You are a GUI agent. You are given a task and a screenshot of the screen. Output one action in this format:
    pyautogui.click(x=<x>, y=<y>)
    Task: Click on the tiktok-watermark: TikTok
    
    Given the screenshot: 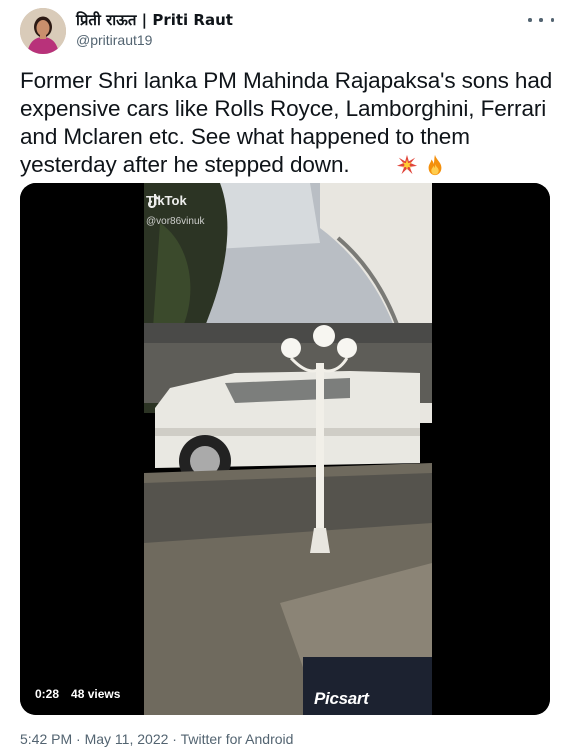 What is the action you would take?
    pyautogui.click(x=166, y=200)
    